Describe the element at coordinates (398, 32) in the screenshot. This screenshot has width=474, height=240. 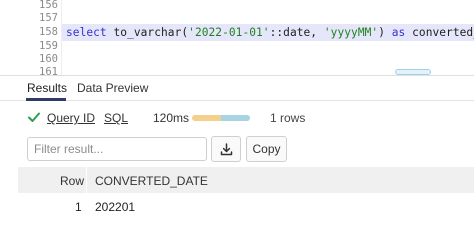
I see `keyword-as: as` at that location.